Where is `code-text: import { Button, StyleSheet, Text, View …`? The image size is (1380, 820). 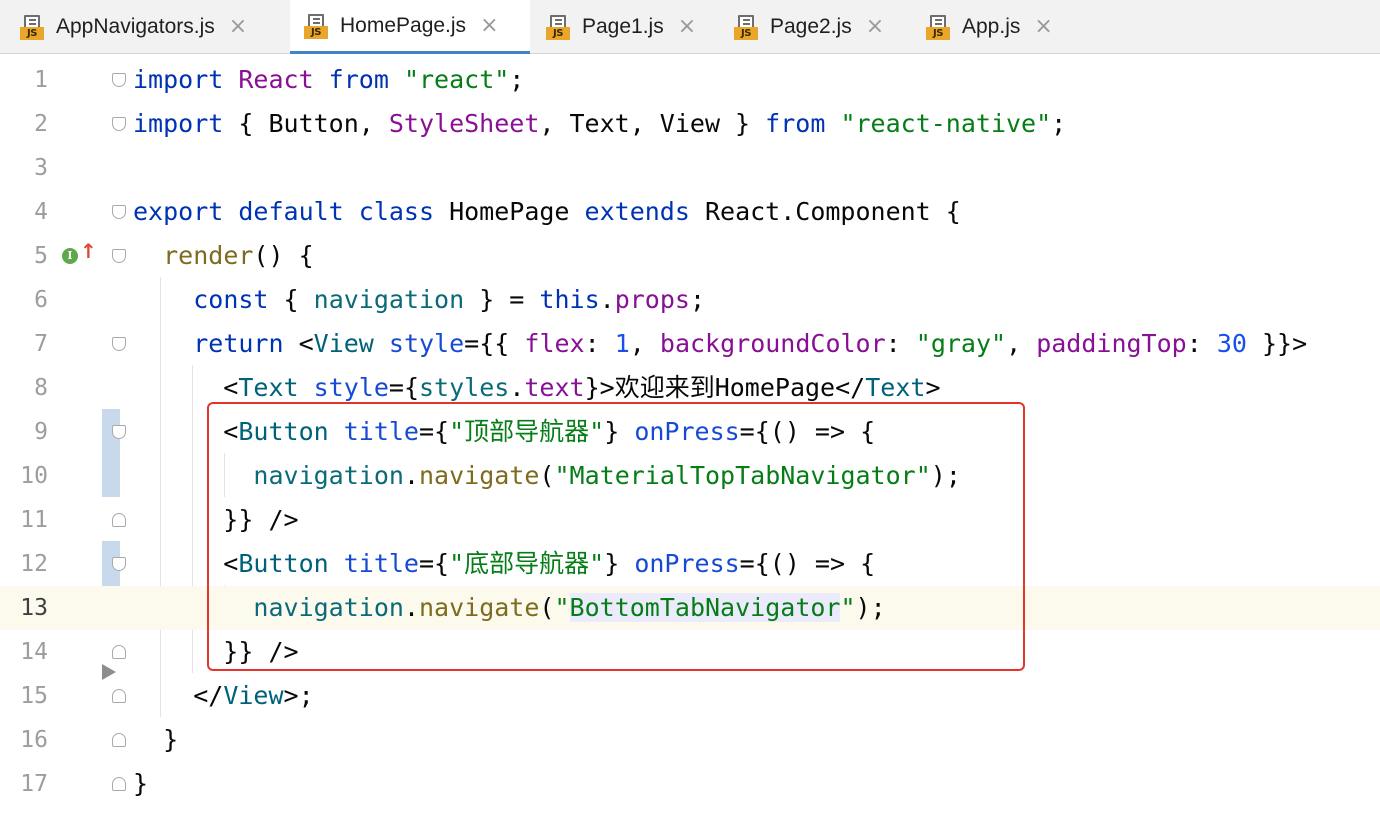 code-text: import { Button, StyleSheet, Text, View … is located at coordinates (599, 124).